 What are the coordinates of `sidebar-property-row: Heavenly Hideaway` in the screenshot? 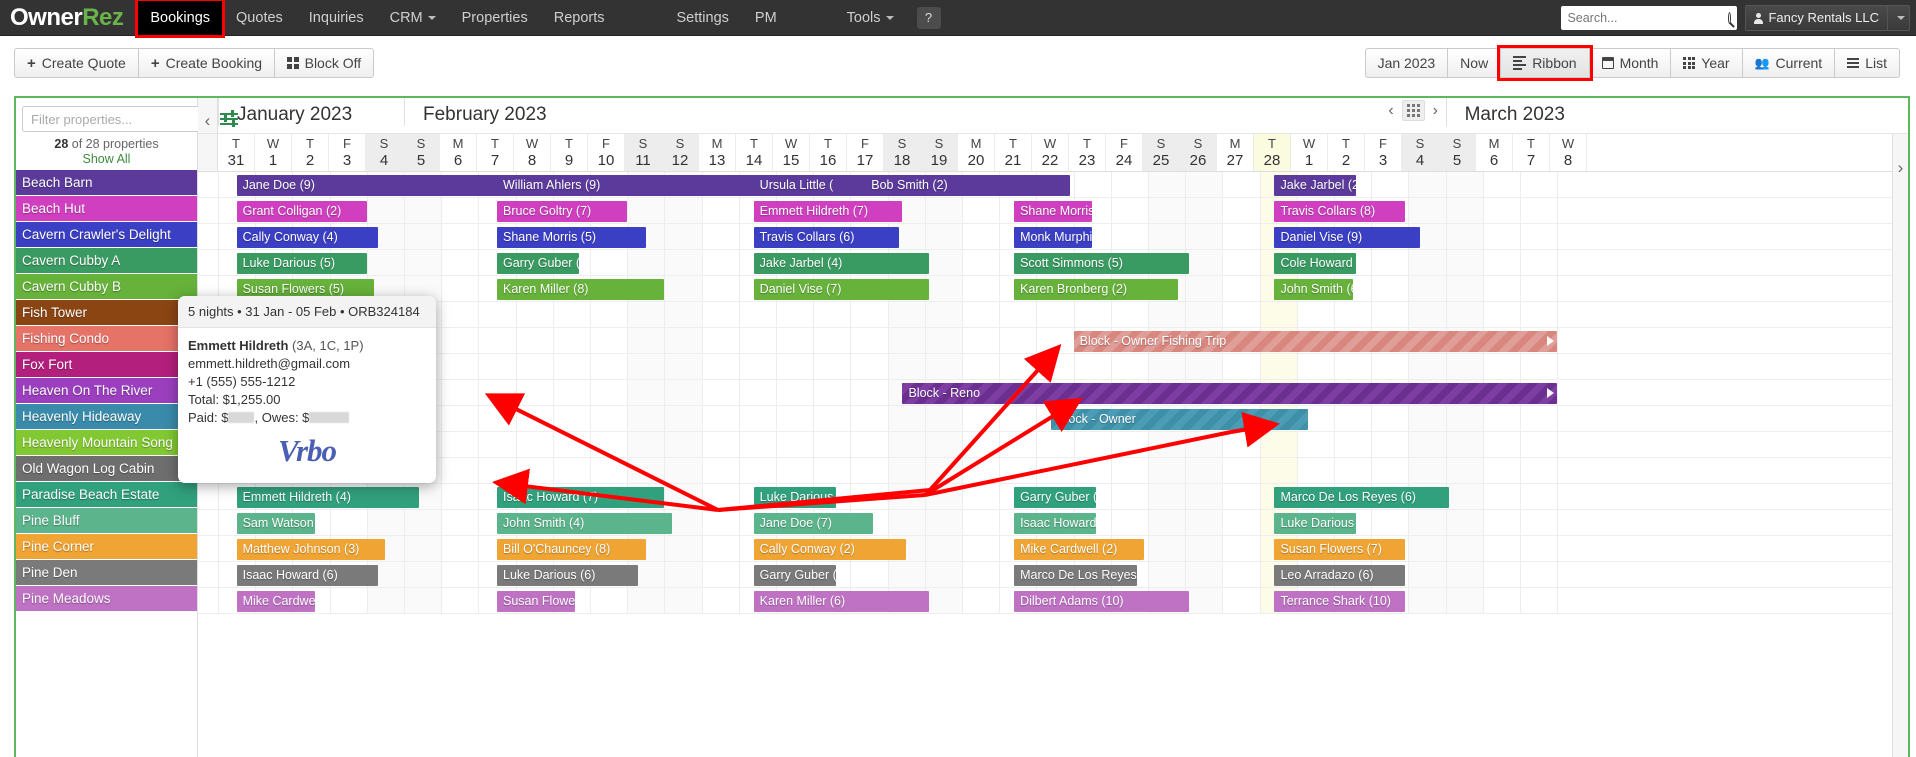 It's located at (106, 417).